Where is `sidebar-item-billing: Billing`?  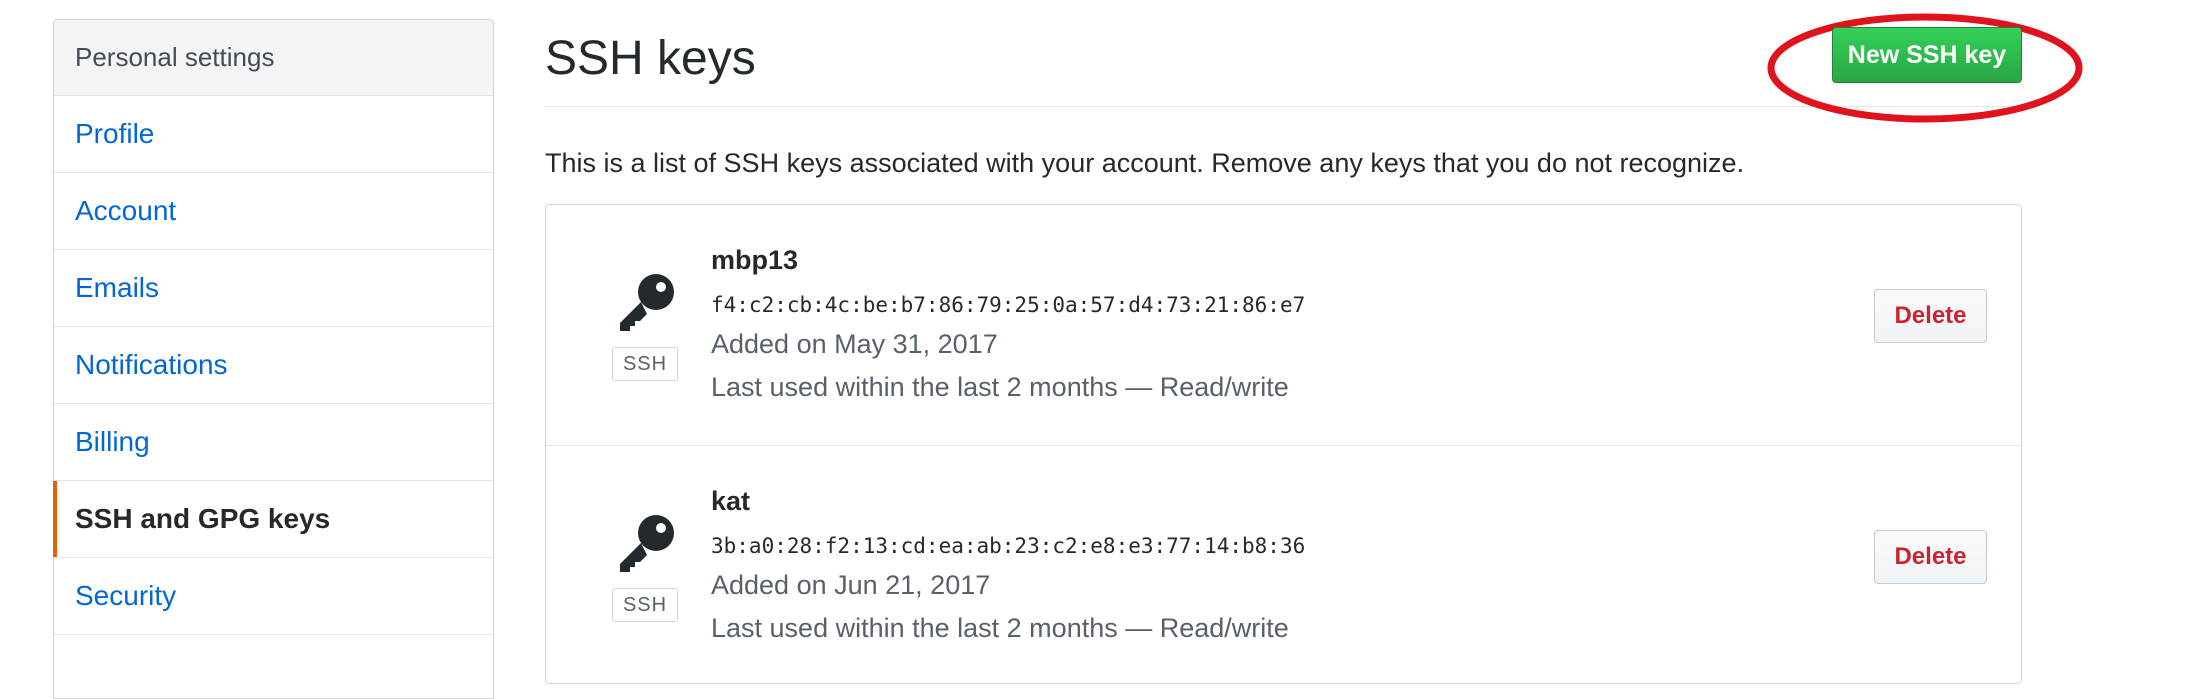 sidebar-item-billing: Billing is located at coordinates (273, 442).